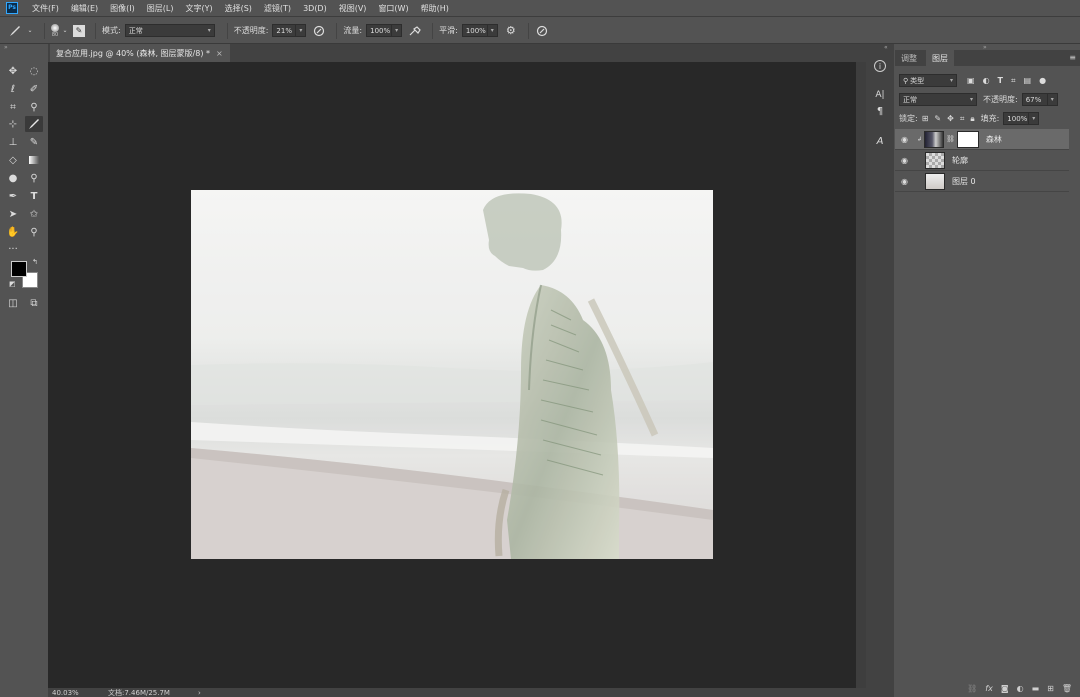 Image resolution: width=1080 pixels, height=697 pixels. I want to click on layer-name: 图层 0, so click(964, 181).